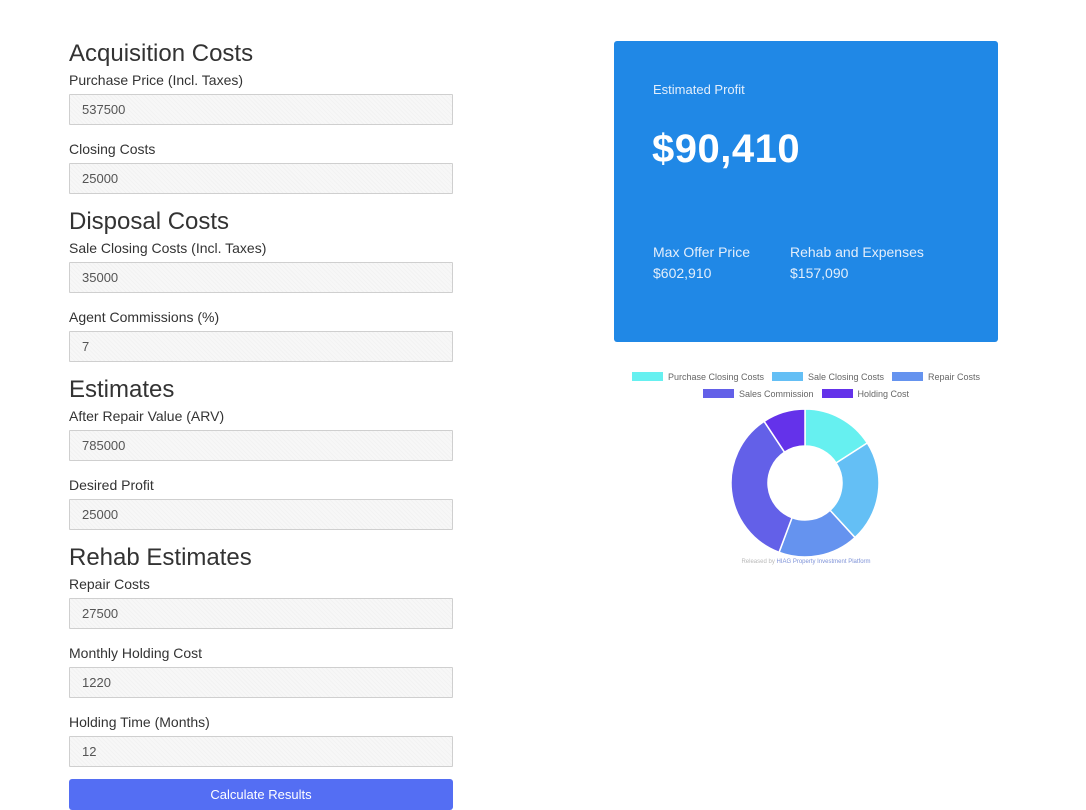 This screenshot has width=1086, height=810. What do you see at coordinates (147, 416) in the screenshot?
I see `arv-label: After Repair Value (ARV)` at bounding box center [147, 416].